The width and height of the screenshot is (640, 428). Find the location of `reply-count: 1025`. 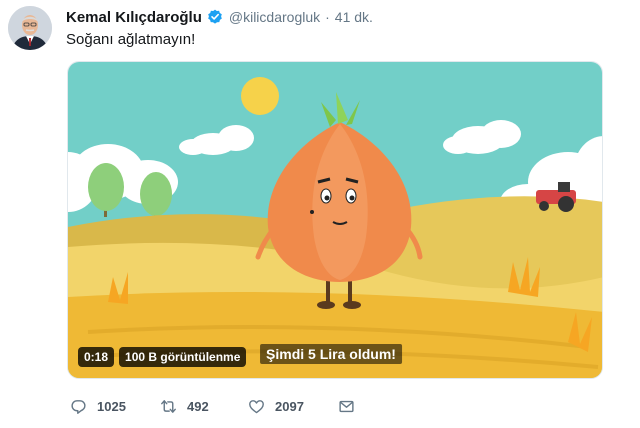

reply-count: 1025 is located at coordinates (111, 406).